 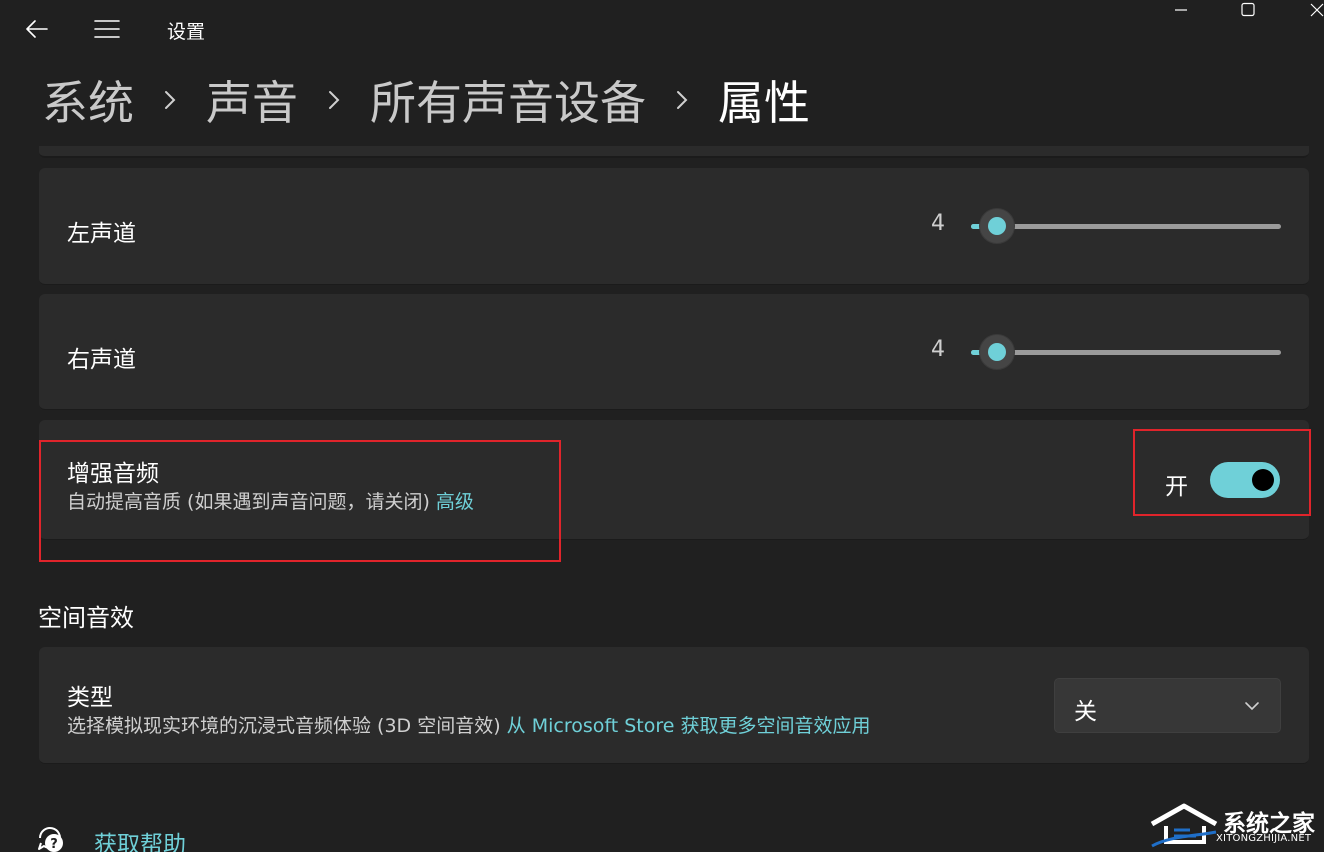 I want to click on breadcrumb: 系统 声音 所有声音设备 属性, so click(x=426, y=100).